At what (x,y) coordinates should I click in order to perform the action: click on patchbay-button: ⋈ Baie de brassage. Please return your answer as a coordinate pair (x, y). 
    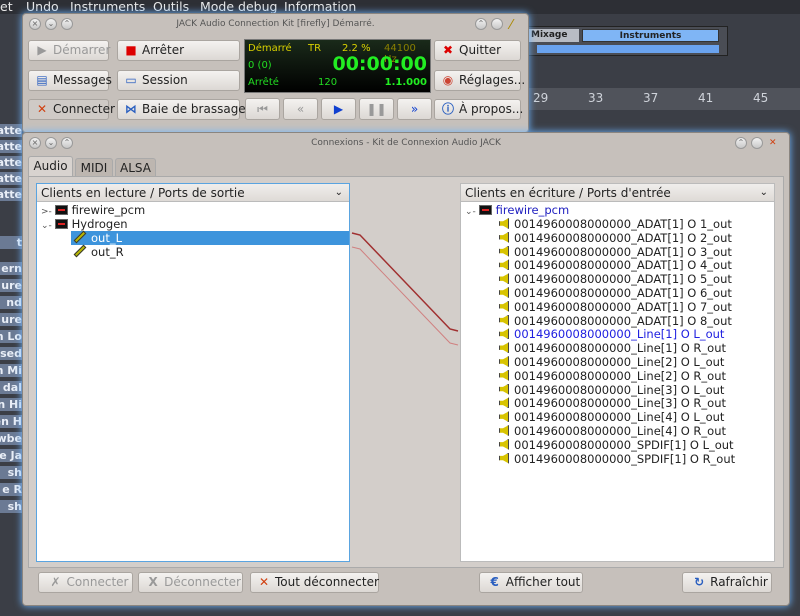
    Looking at the image, I should click on (181, 109).